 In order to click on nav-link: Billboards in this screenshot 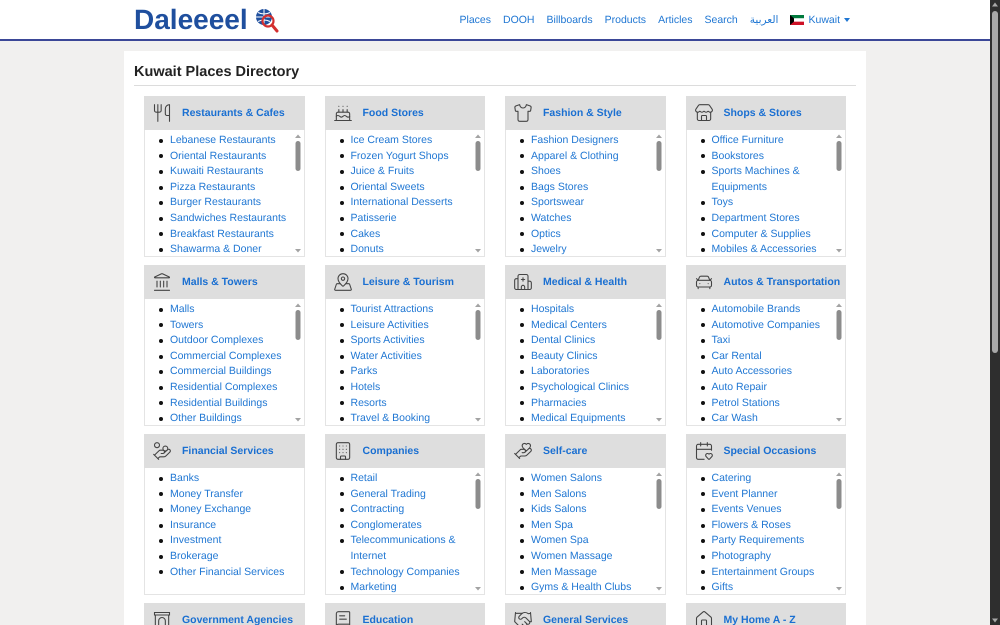, I will do `click(569, 19)`.